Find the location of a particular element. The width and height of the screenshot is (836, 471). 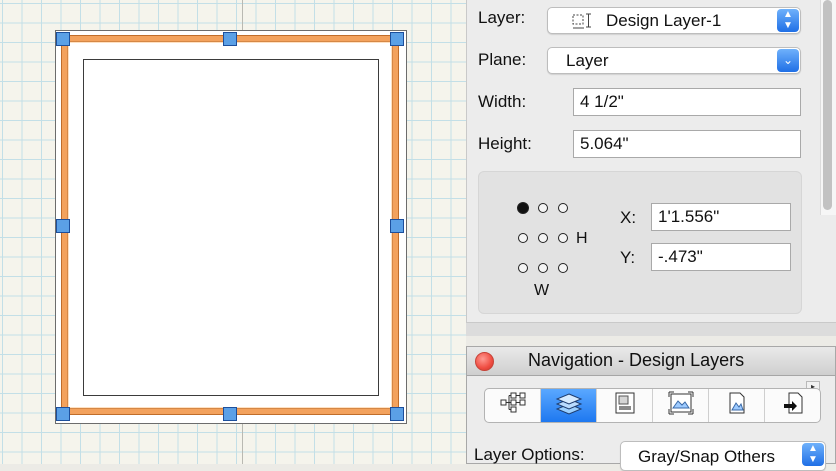

resize-handle-bottom-left is located at coordinates (63, 414).